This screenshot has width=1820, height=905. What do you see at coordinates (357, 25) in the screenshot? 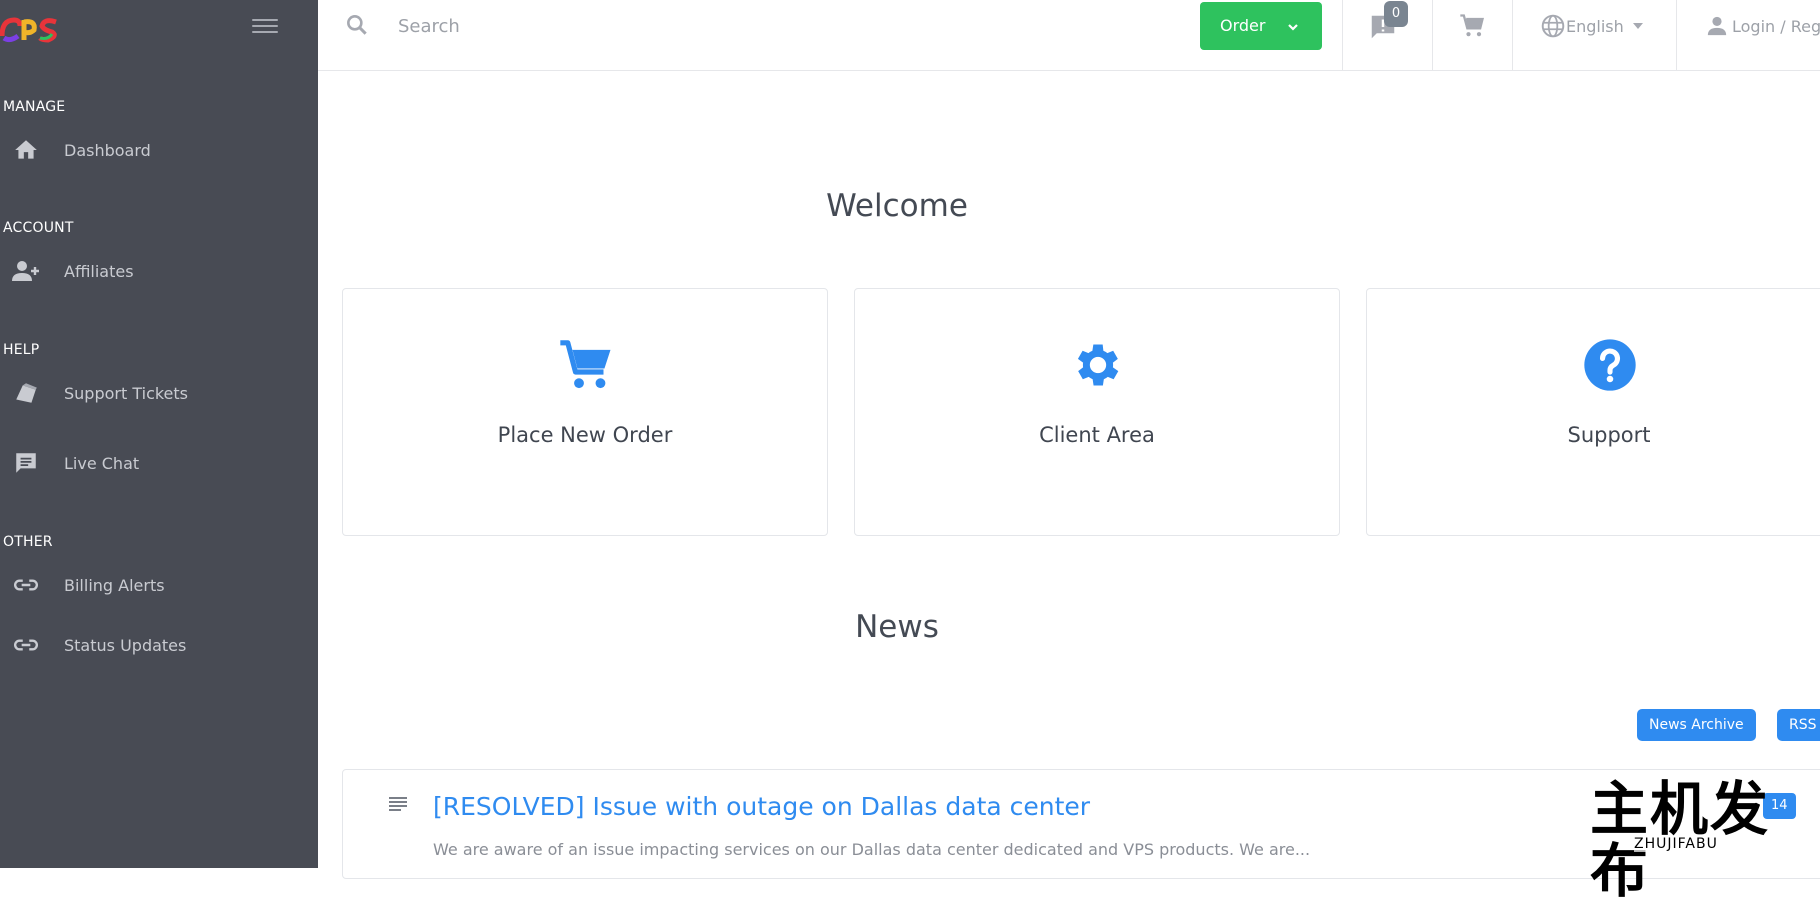
I see `search-icon` at bounding box center [357, 25].